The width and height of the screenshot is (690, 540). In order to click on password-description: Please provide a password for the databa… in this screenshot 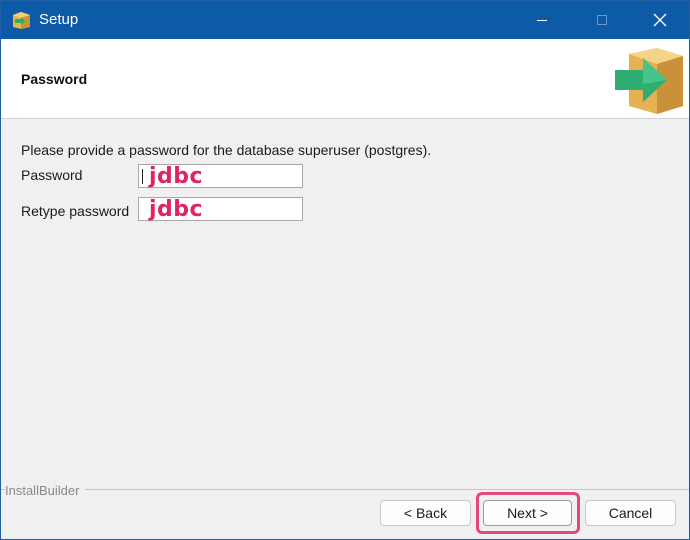, I will do `click(226, 150)`.